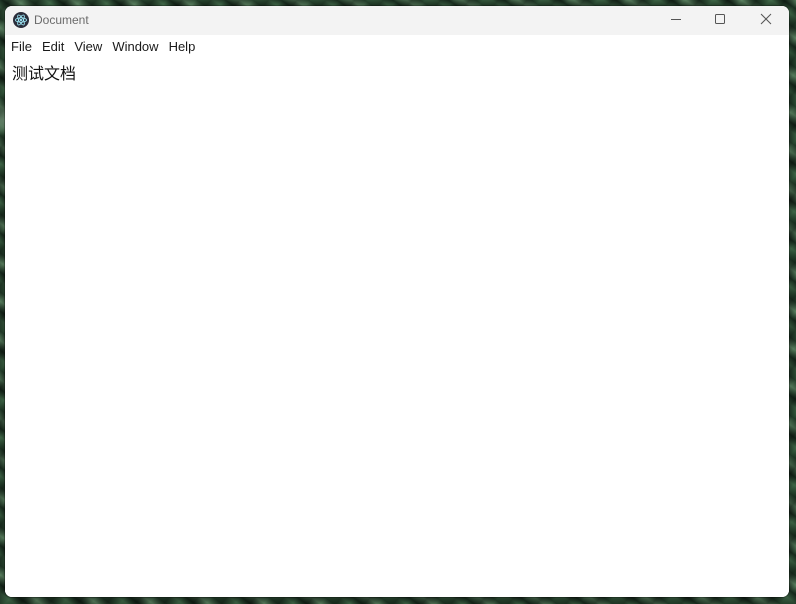  I want to click on close-icon, so click(766, 21).